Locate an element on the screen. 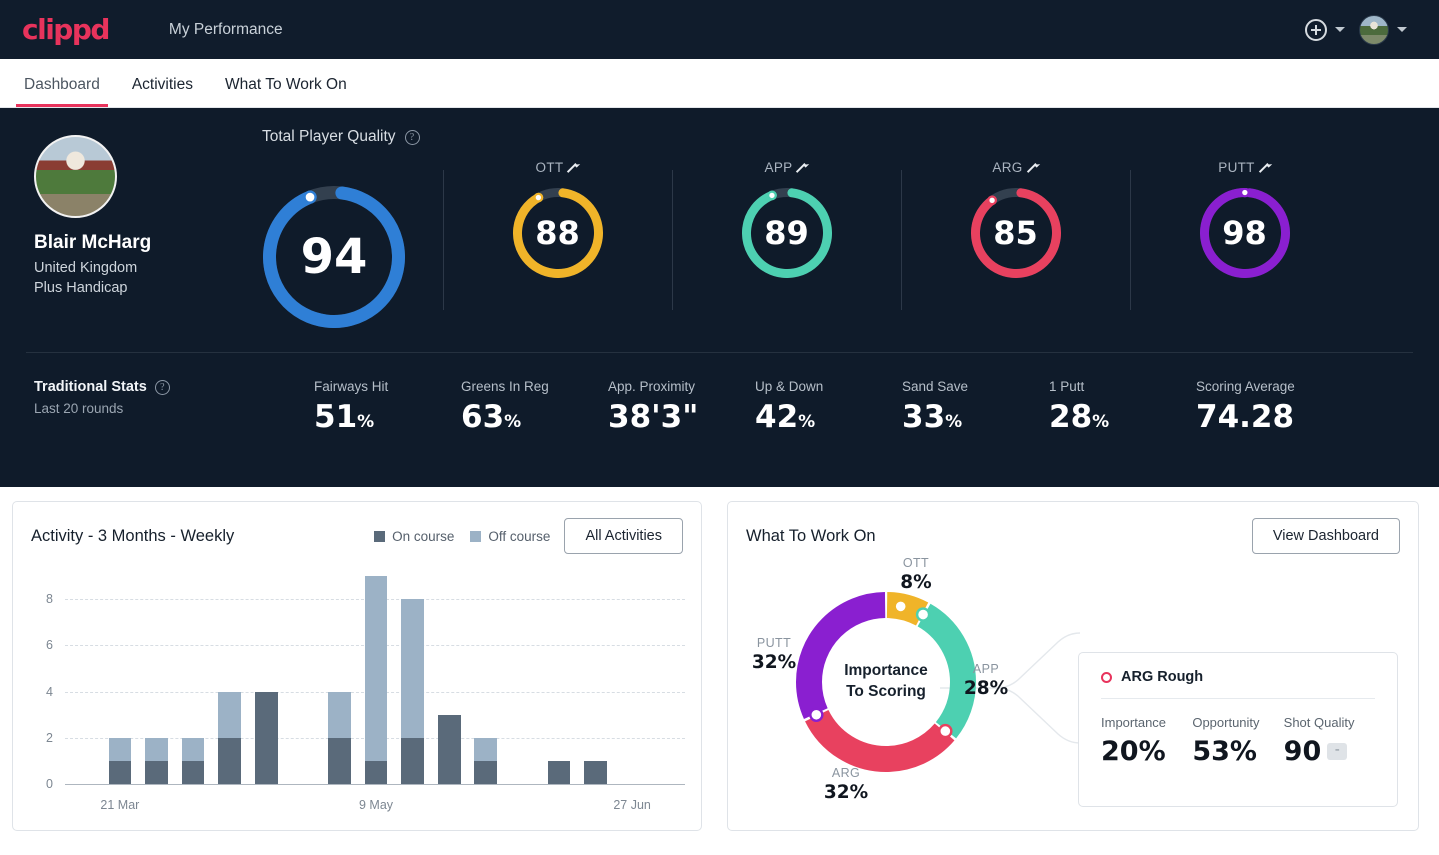 The height and width of the screenshot is (855, 1439). donut-label-arg: ARG 32% is located at coordinates (846, 784).